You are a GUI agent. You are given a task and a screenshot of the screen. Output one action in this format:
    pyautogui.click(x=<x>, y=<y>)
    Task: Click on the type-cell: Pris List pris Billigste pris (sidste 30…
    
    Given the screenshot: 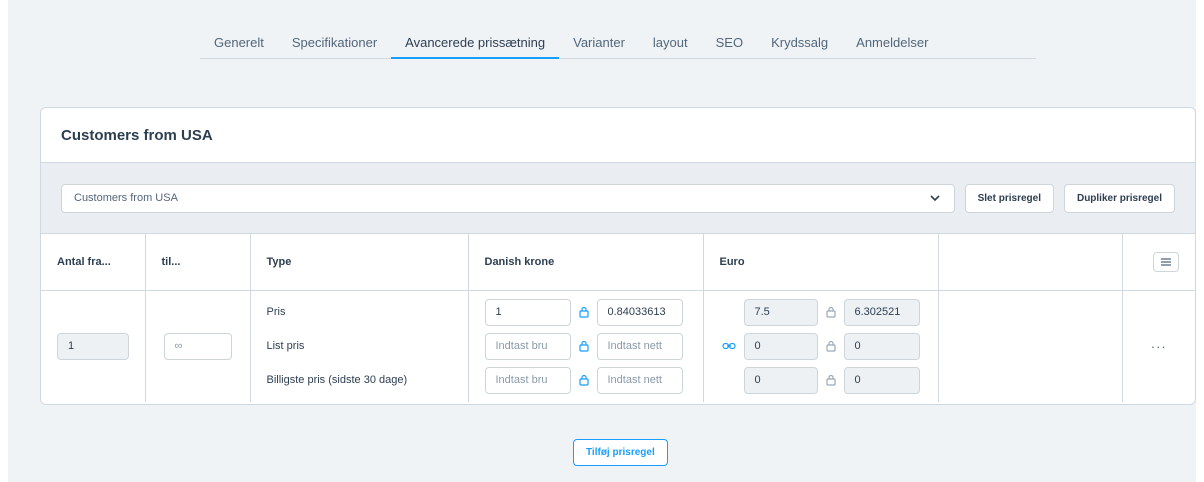 What is the action you would take?
    pyautogui.click(x=359, y=346)
    